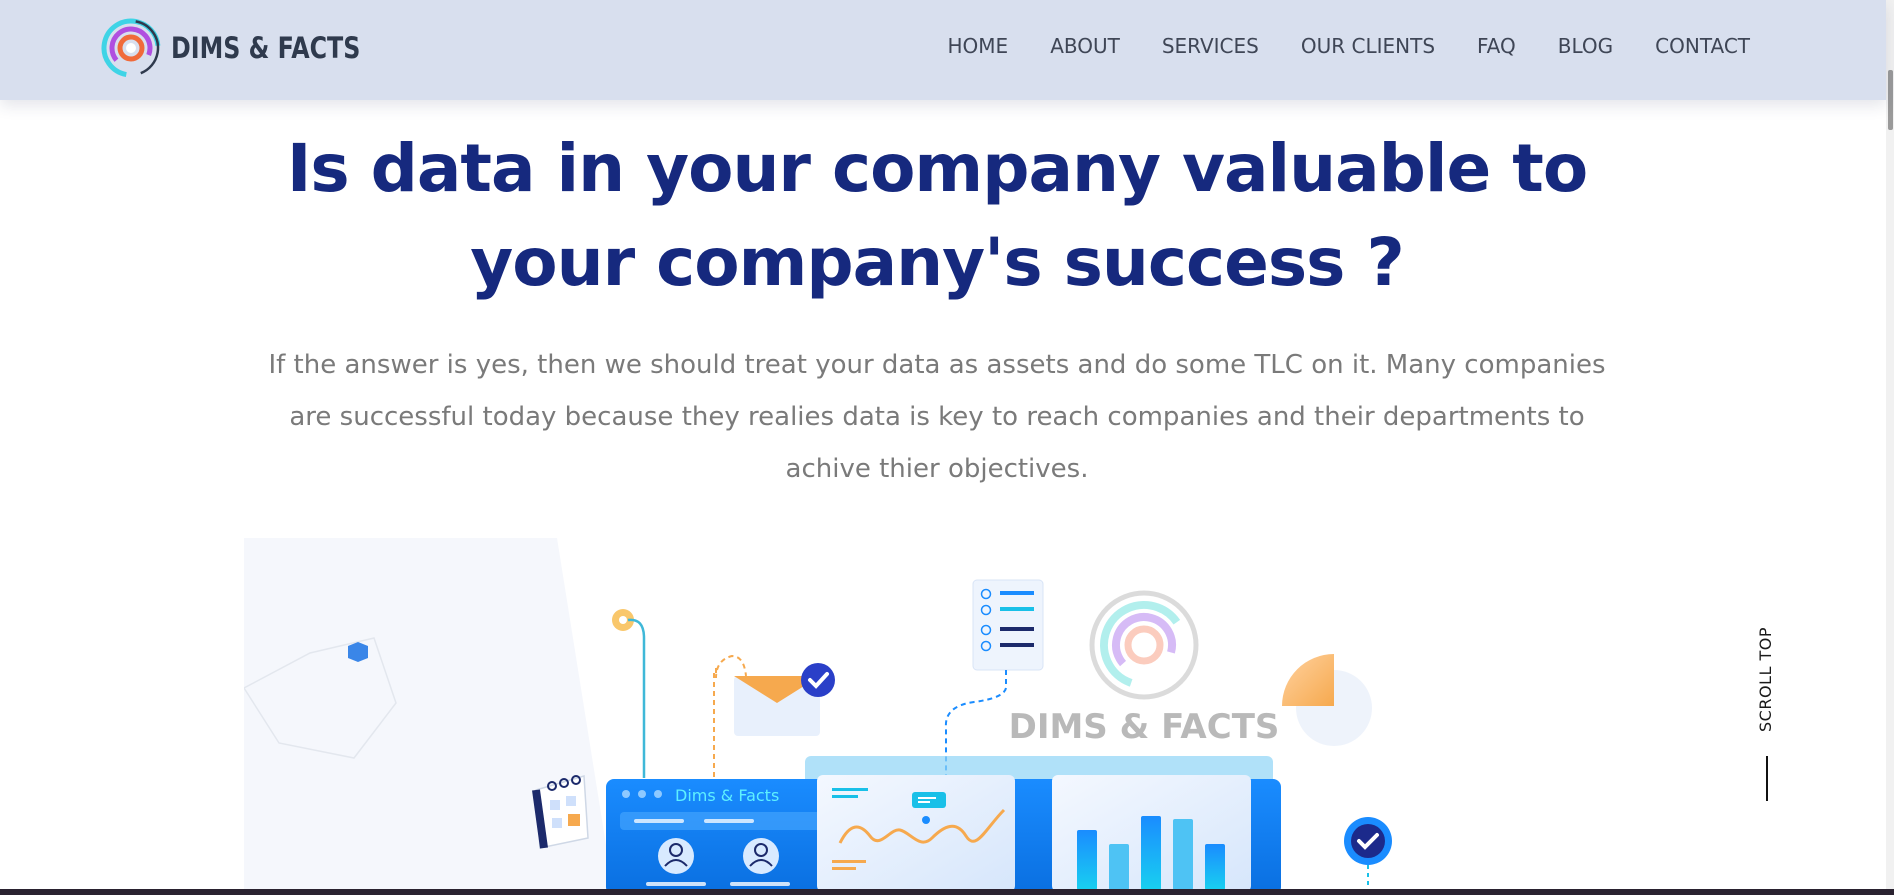 This screenshot has height=895, width=1894. Describe the element at coordinates (947, 892) in the screenshot. I see `bottom-edge-bar` at that location.